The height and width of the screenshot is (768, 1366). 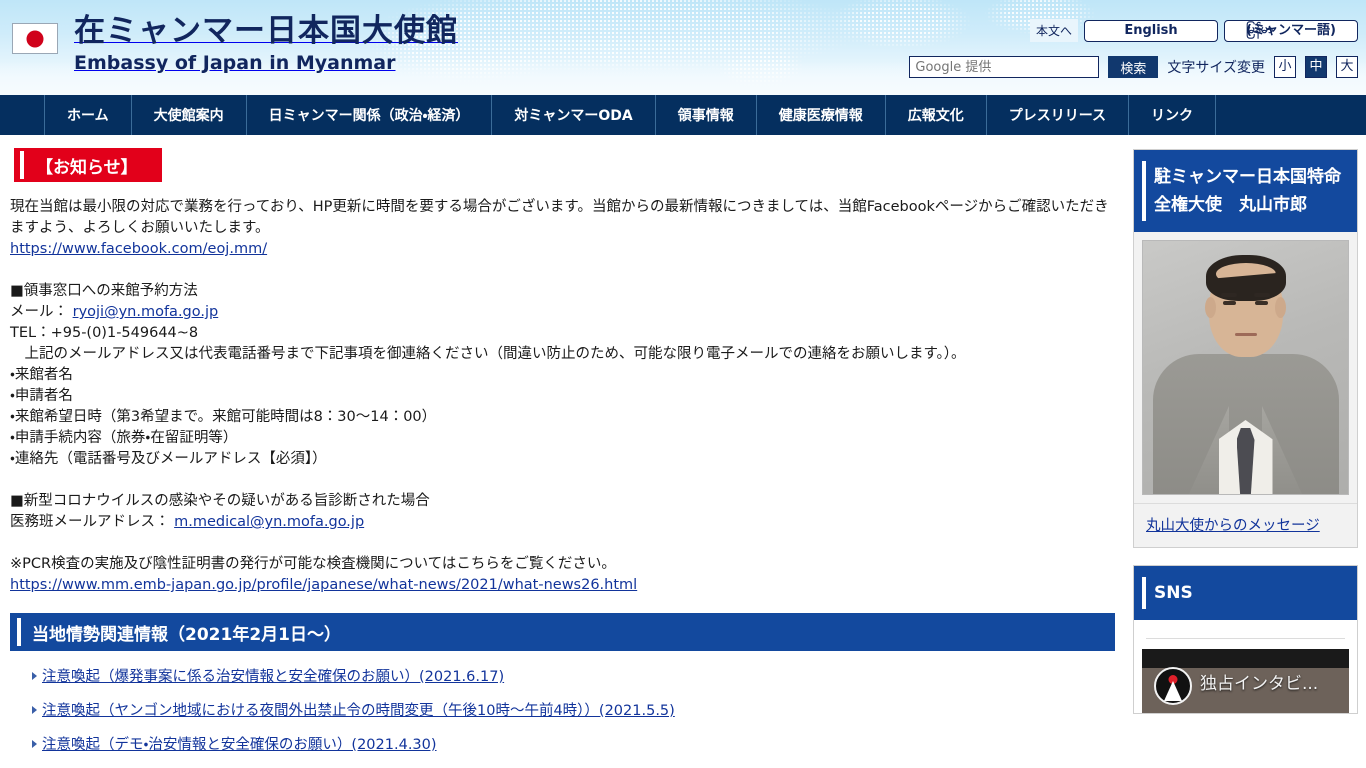 What do you see at coordinates (35, 38) in the screenshot?
I see `japan-flag-icon` at bounding box center [35, 38].